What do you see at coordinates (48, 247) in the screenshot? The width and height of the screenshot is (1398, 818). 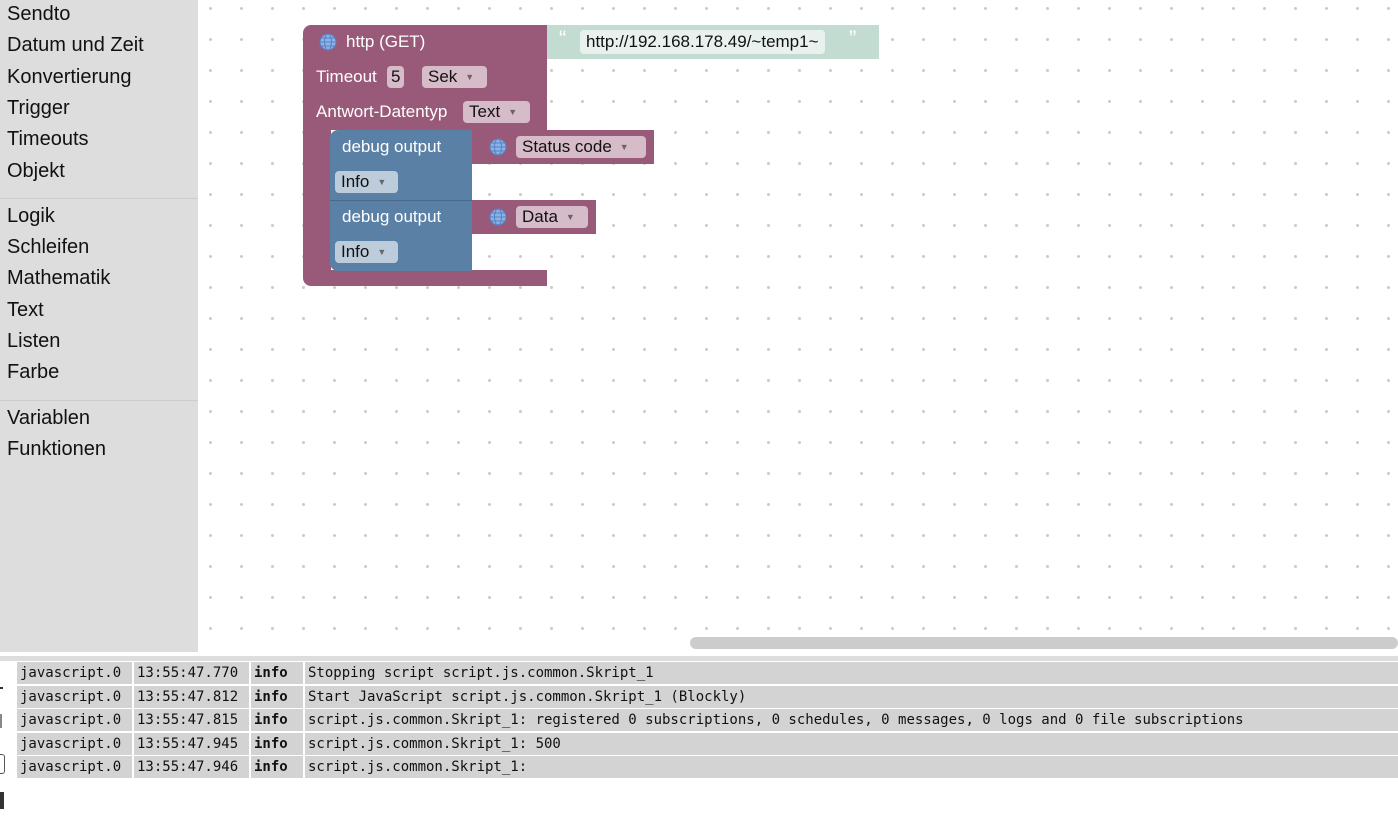 I see `toolbox-category: Schleifen` at bounding box center [48, 247].